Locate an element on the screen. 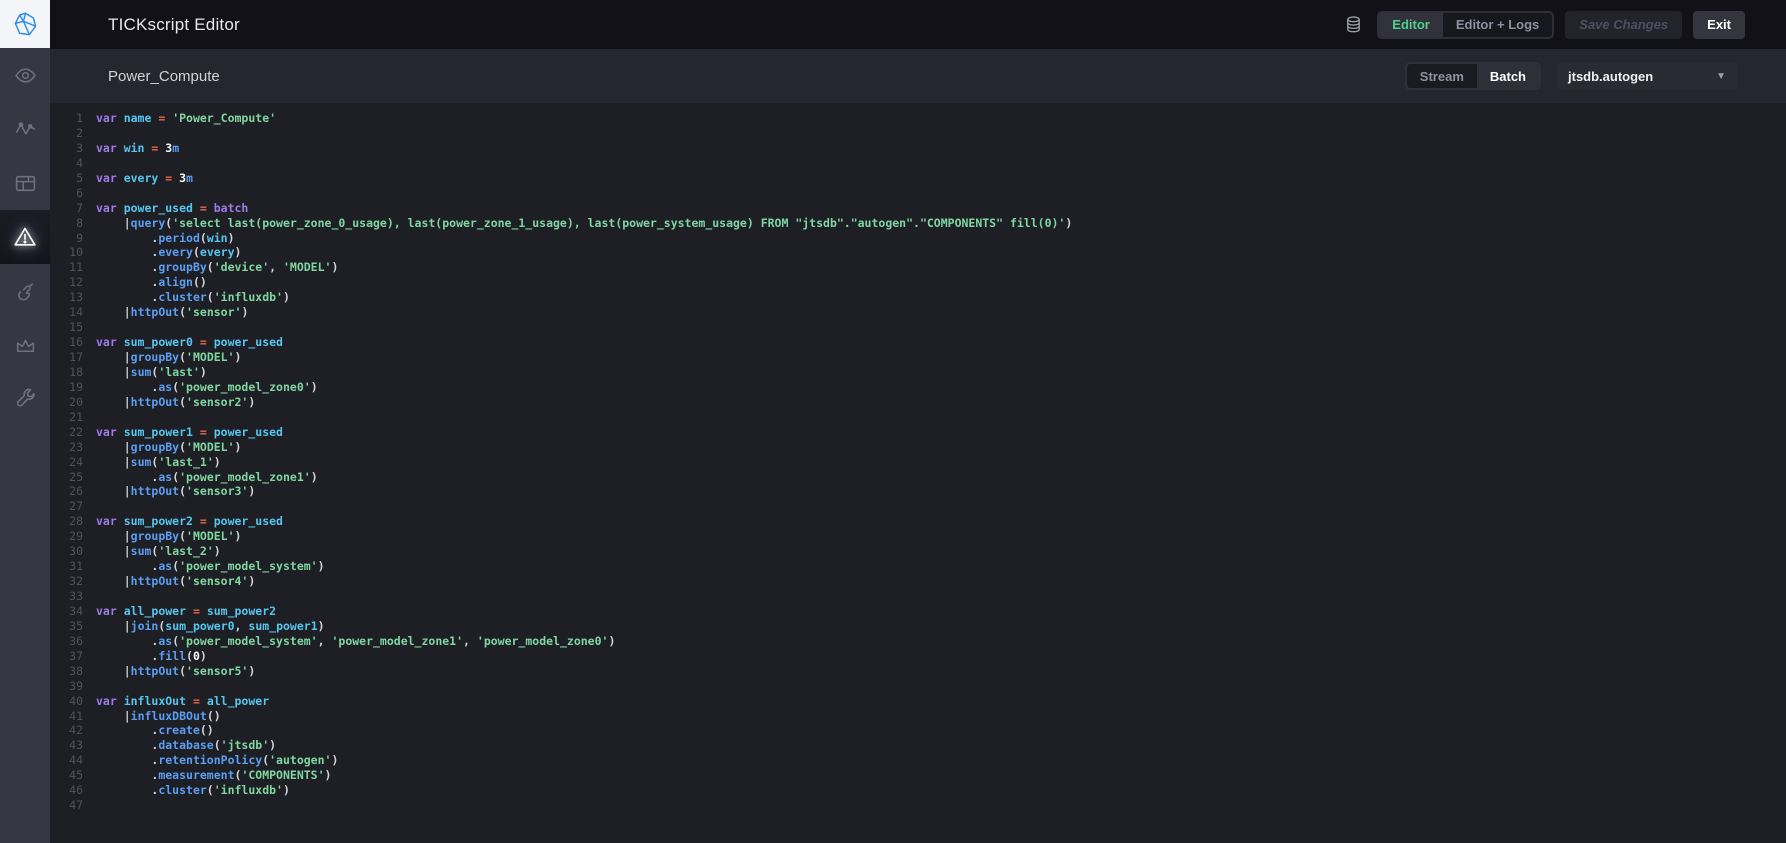 Image resolution: width=1786 pixels, height=843 pixels. line-number: 23 is located at coordinates (76, 446).